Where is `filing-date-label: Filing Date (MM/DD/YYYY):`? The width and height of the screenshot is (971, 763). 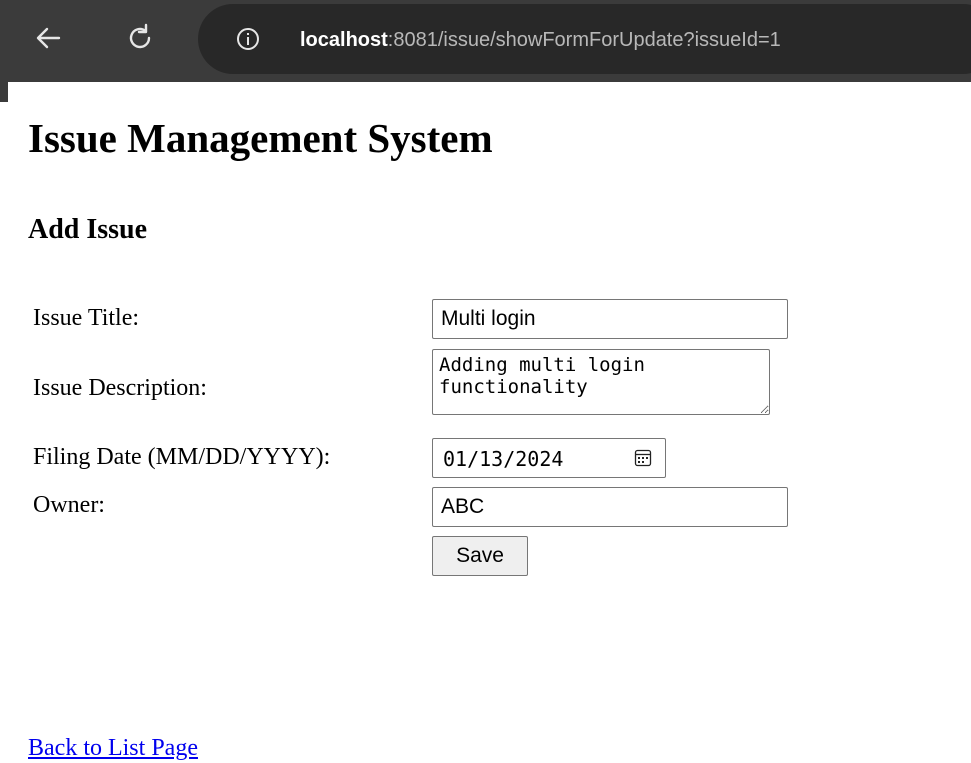 filing-date-label: Filing Date (MM/DD/YYYY): is located at coordinates (182, 457).